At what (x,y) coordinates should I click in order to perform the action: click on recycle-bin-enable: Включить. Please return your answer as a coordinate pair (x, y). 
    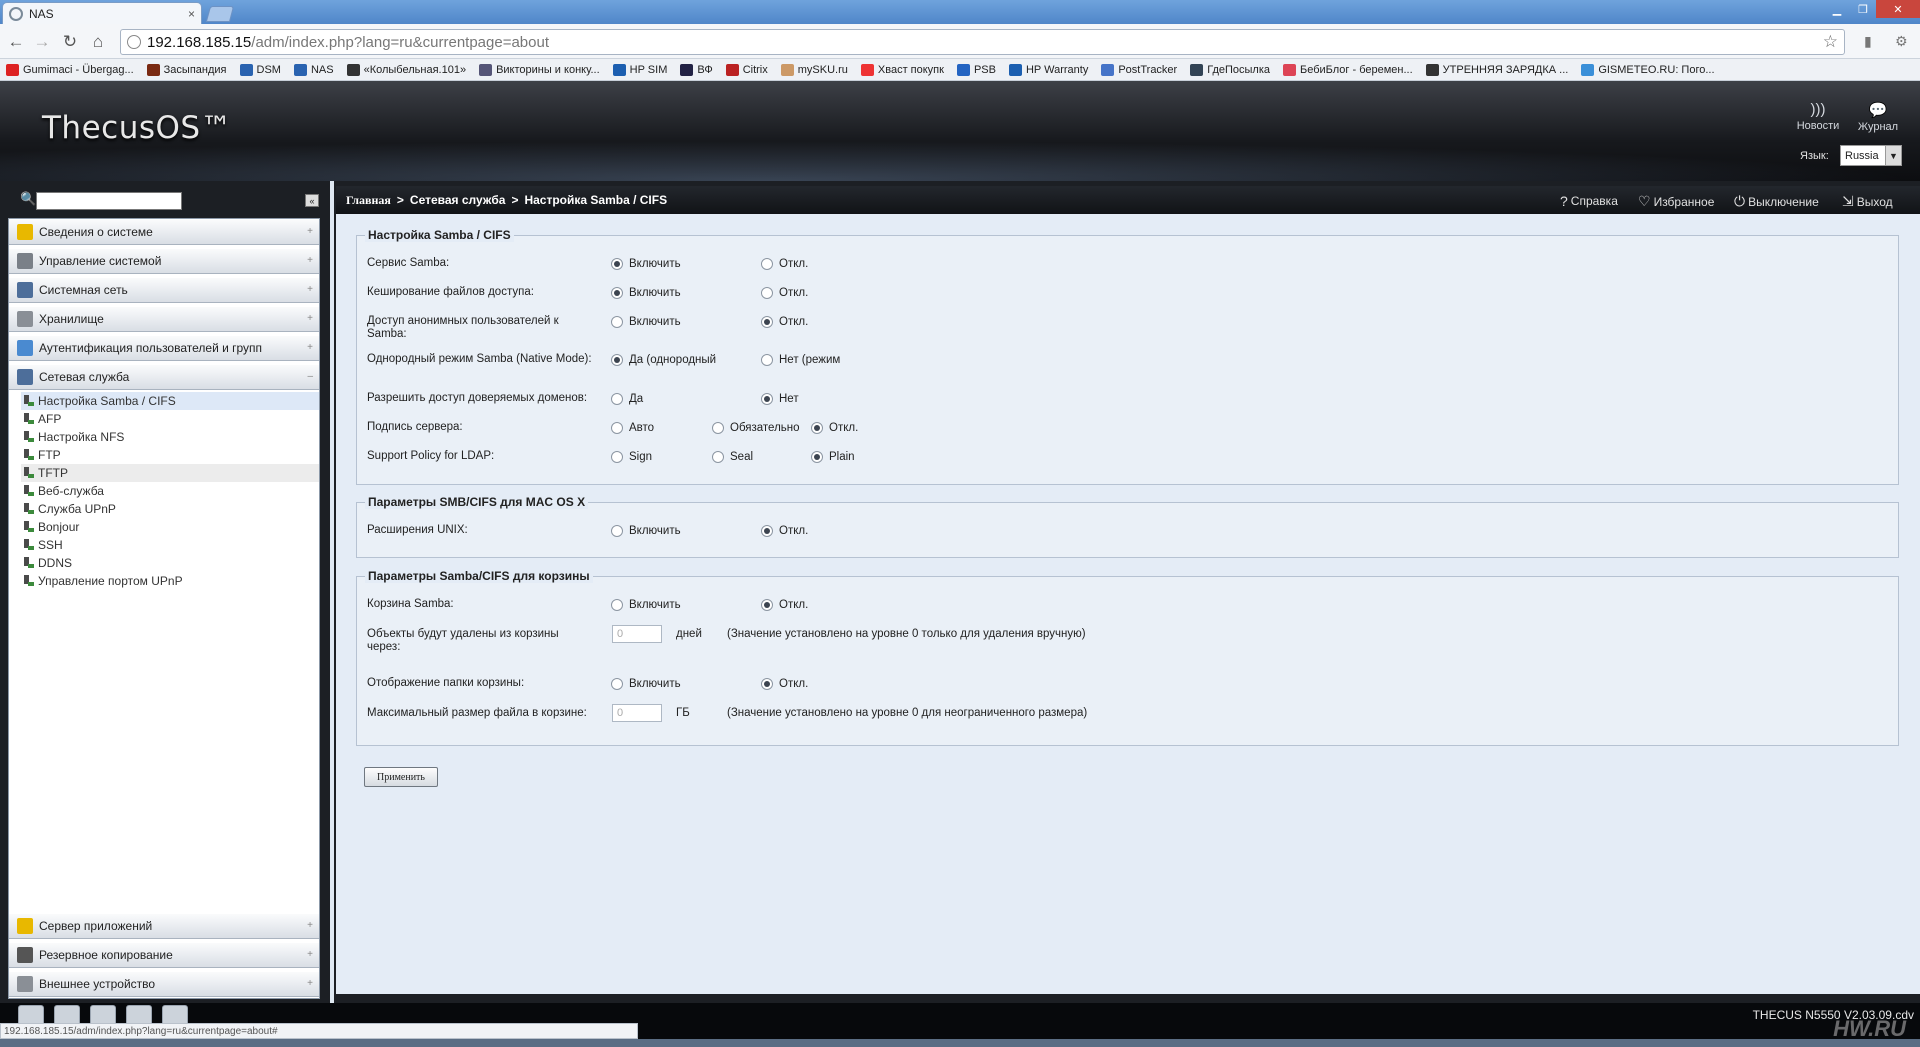
    Looking at the image, I should click on (646, 605).